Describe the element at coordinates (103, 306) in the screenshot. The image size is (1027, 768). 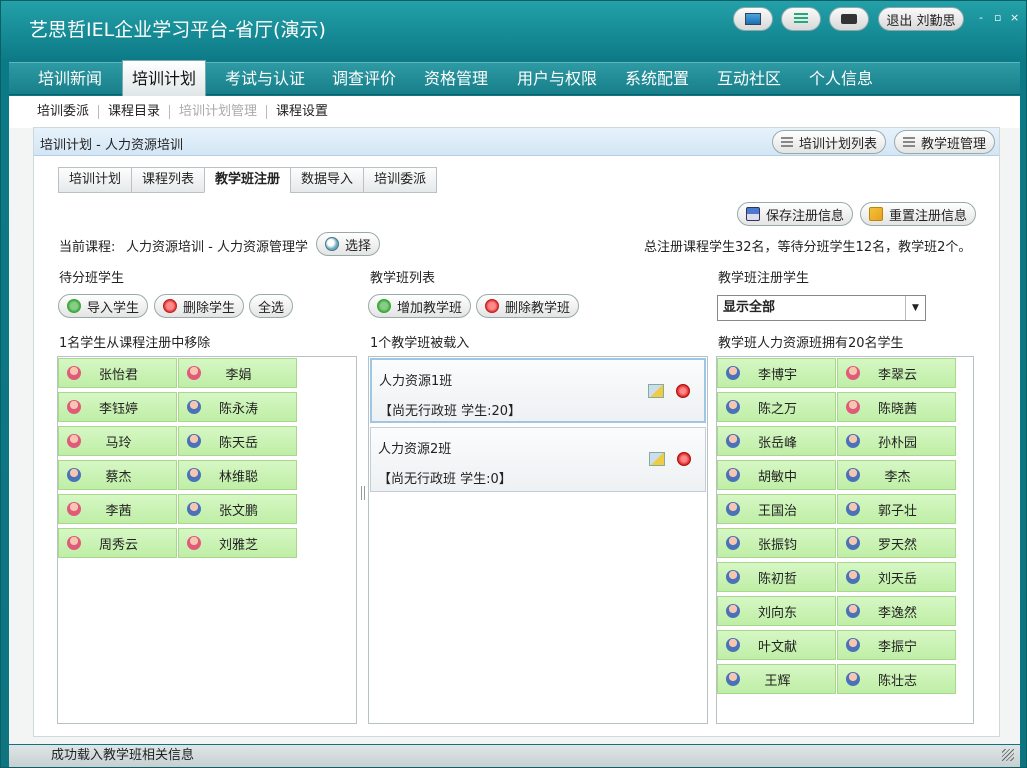
I see `import-students-button: 导入学生` at that location.